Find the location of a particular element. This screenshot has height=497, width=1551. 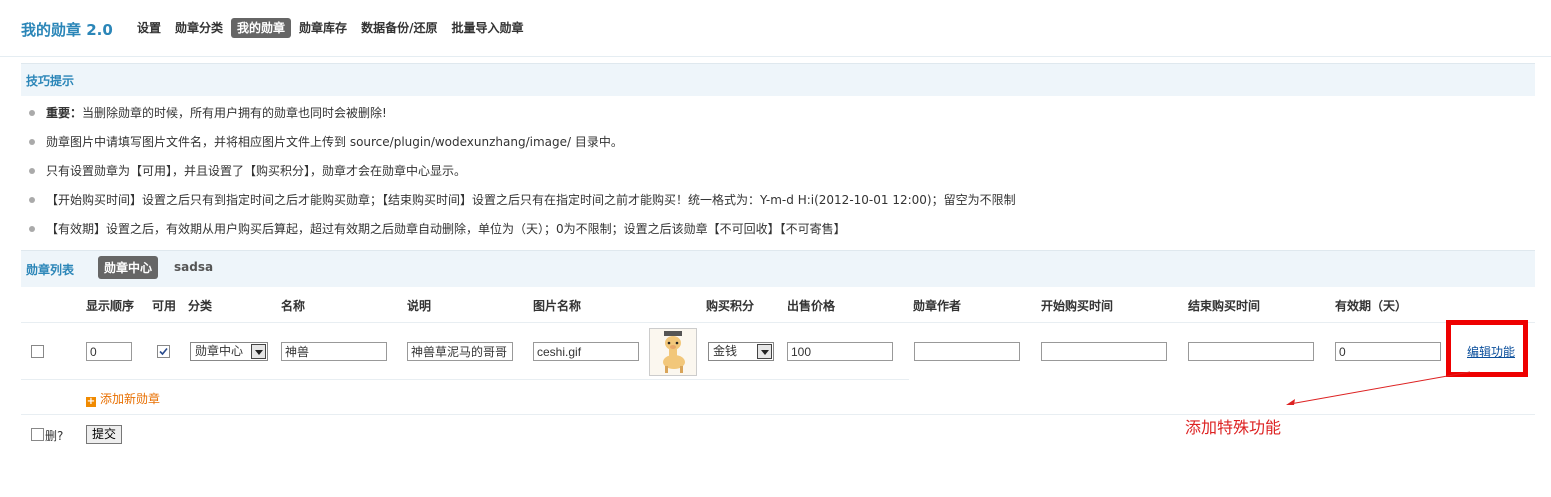

nav-medal-stock: 勋章库存 is located at coordinates (323, 28).